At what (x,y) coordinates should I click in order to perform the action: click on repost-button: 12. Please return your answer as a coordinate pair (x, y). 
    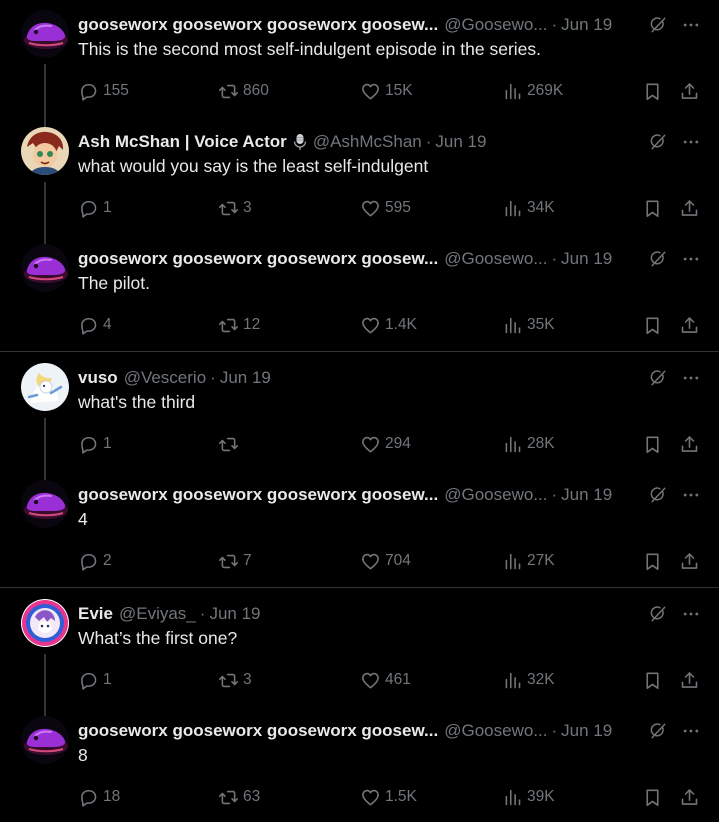
    Looking at the image, I should click on (239, 325).